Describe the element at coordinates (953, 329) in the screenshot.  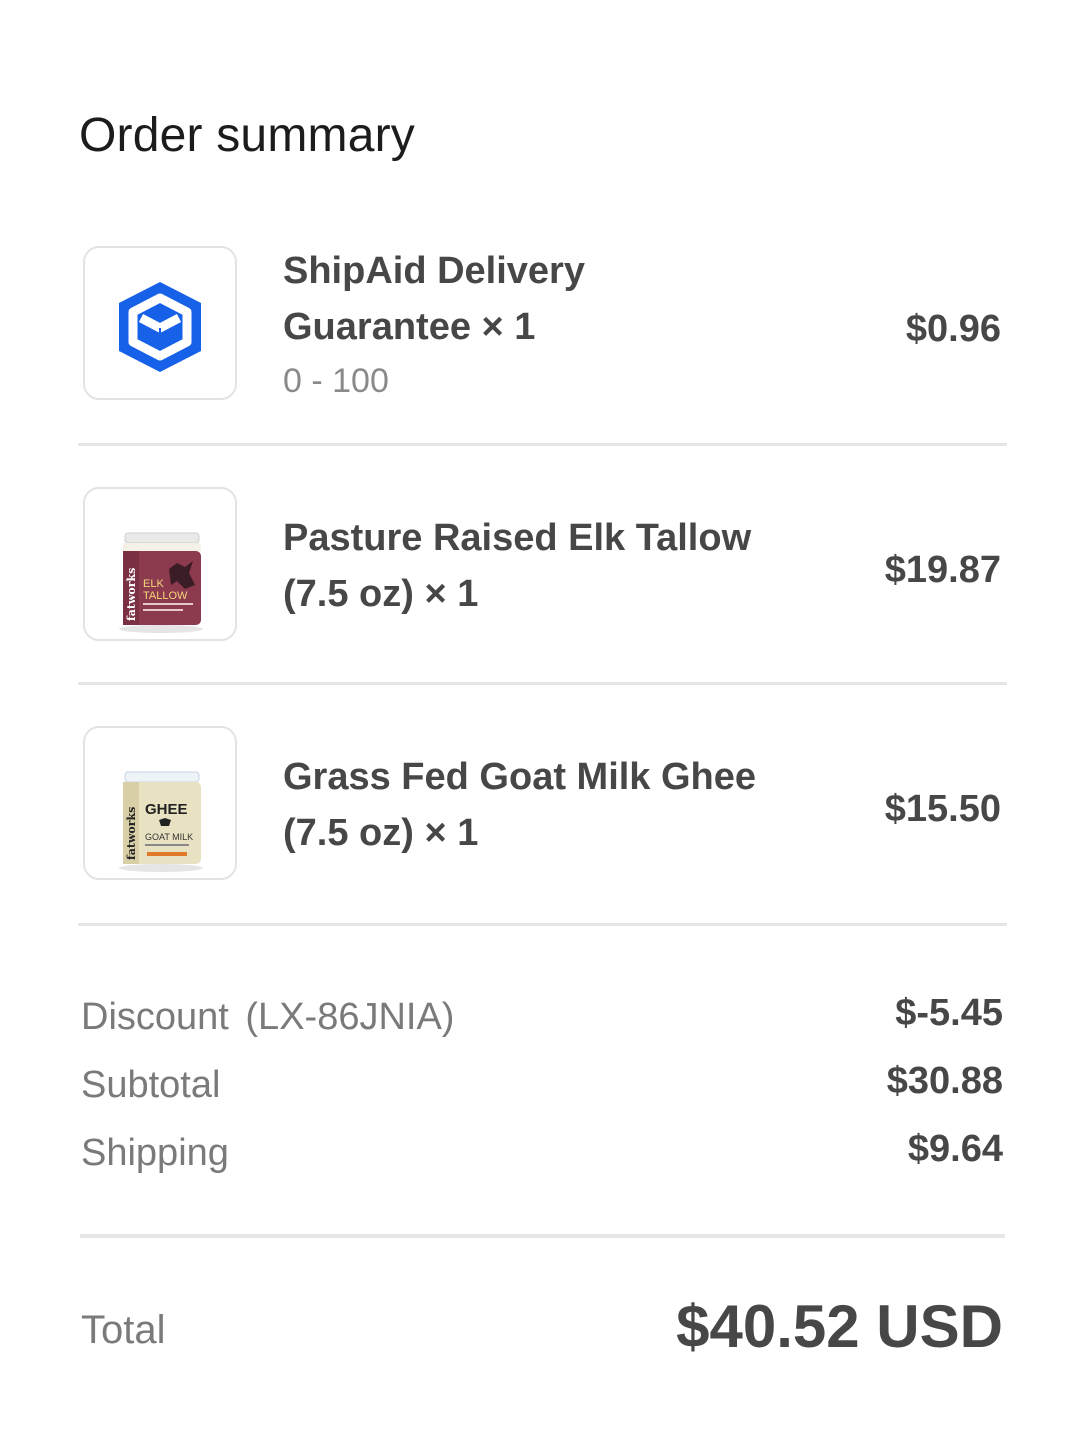
I see `item-price: $0.96` at that location.